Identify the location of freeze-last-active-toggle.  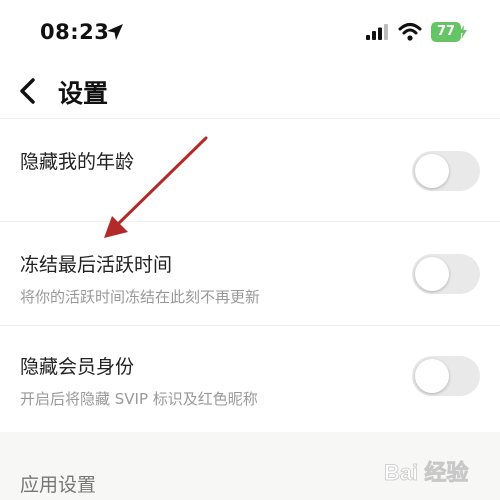
(446, 274).